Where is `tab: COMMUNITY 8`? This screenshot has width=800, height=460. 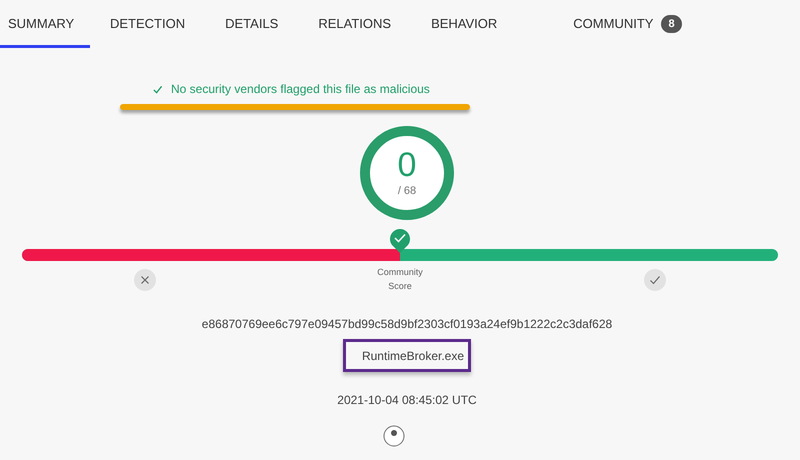
tab: COMMUNITY 8 is located at coordinates (627, 24).